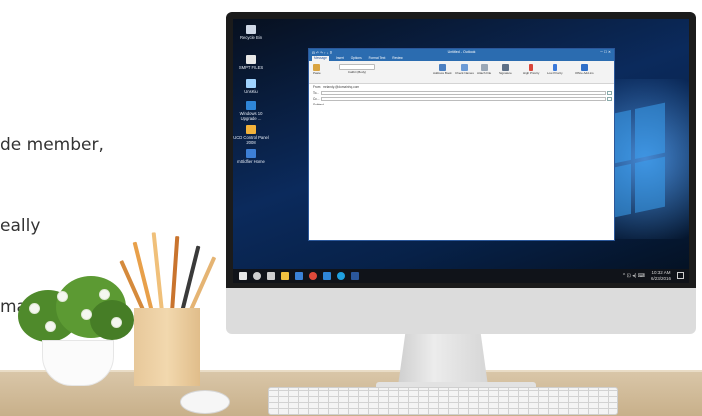 This screenshot has height=416, width=702. Describe the element at coordinates (251, 37) in the screenshot. I see `desktop-icon-label: Recycle Bin` at that location.